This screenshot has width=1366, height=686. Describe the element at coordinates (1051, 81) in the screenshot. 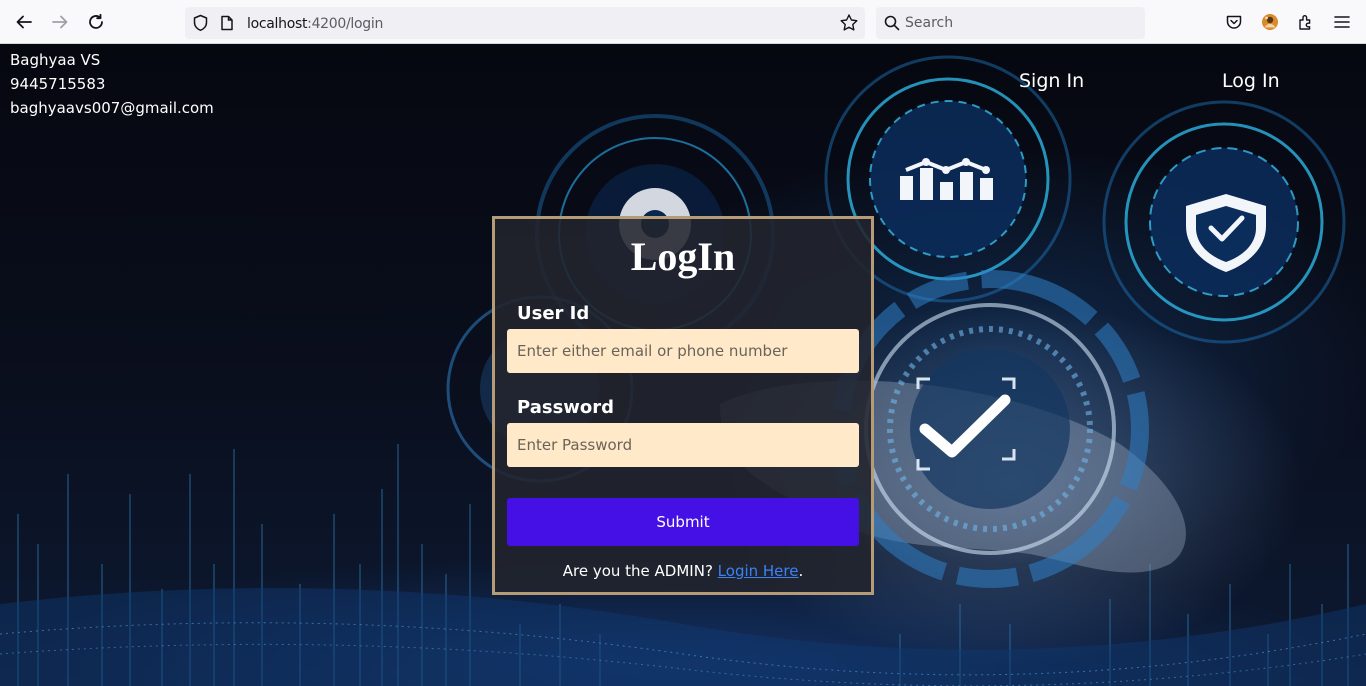

I see `sign-in-link: Sign In` at that location.